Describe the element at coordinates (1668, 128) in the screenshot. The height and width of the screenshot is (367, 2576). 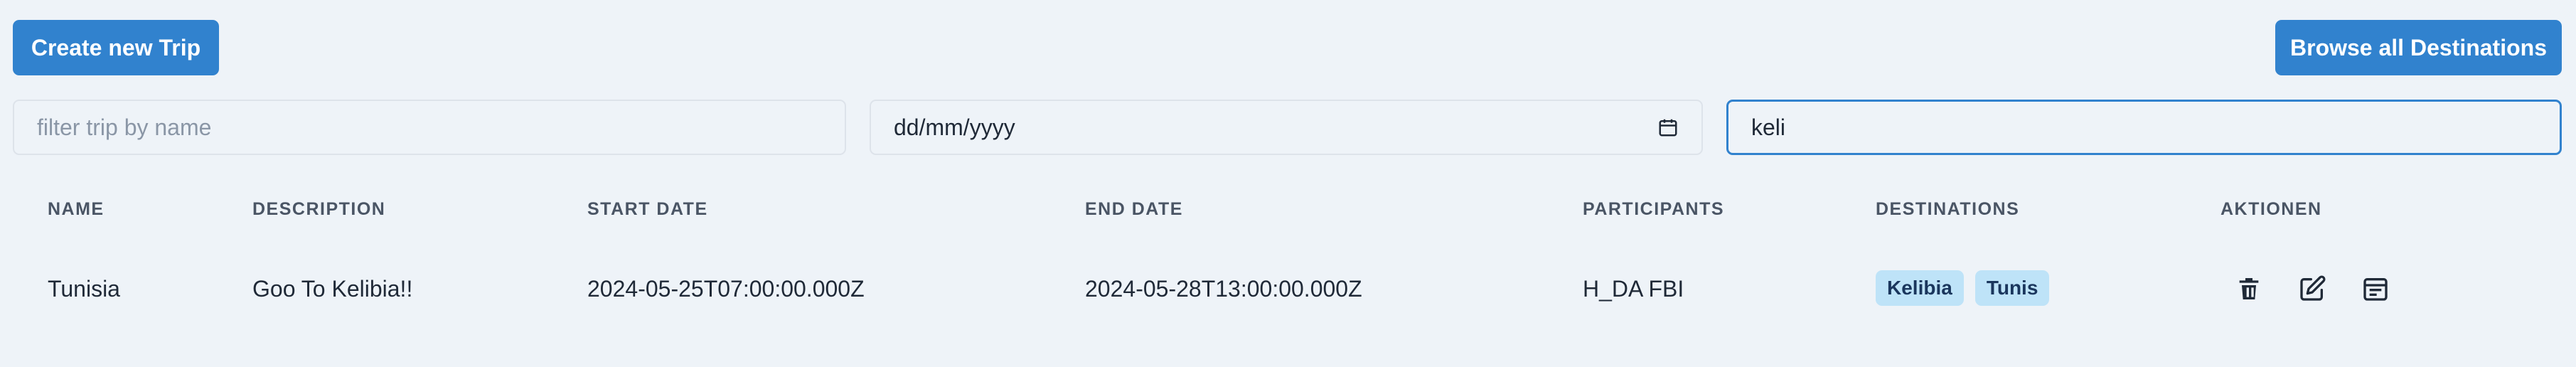
I see `calendar-picker-icon` at that location.